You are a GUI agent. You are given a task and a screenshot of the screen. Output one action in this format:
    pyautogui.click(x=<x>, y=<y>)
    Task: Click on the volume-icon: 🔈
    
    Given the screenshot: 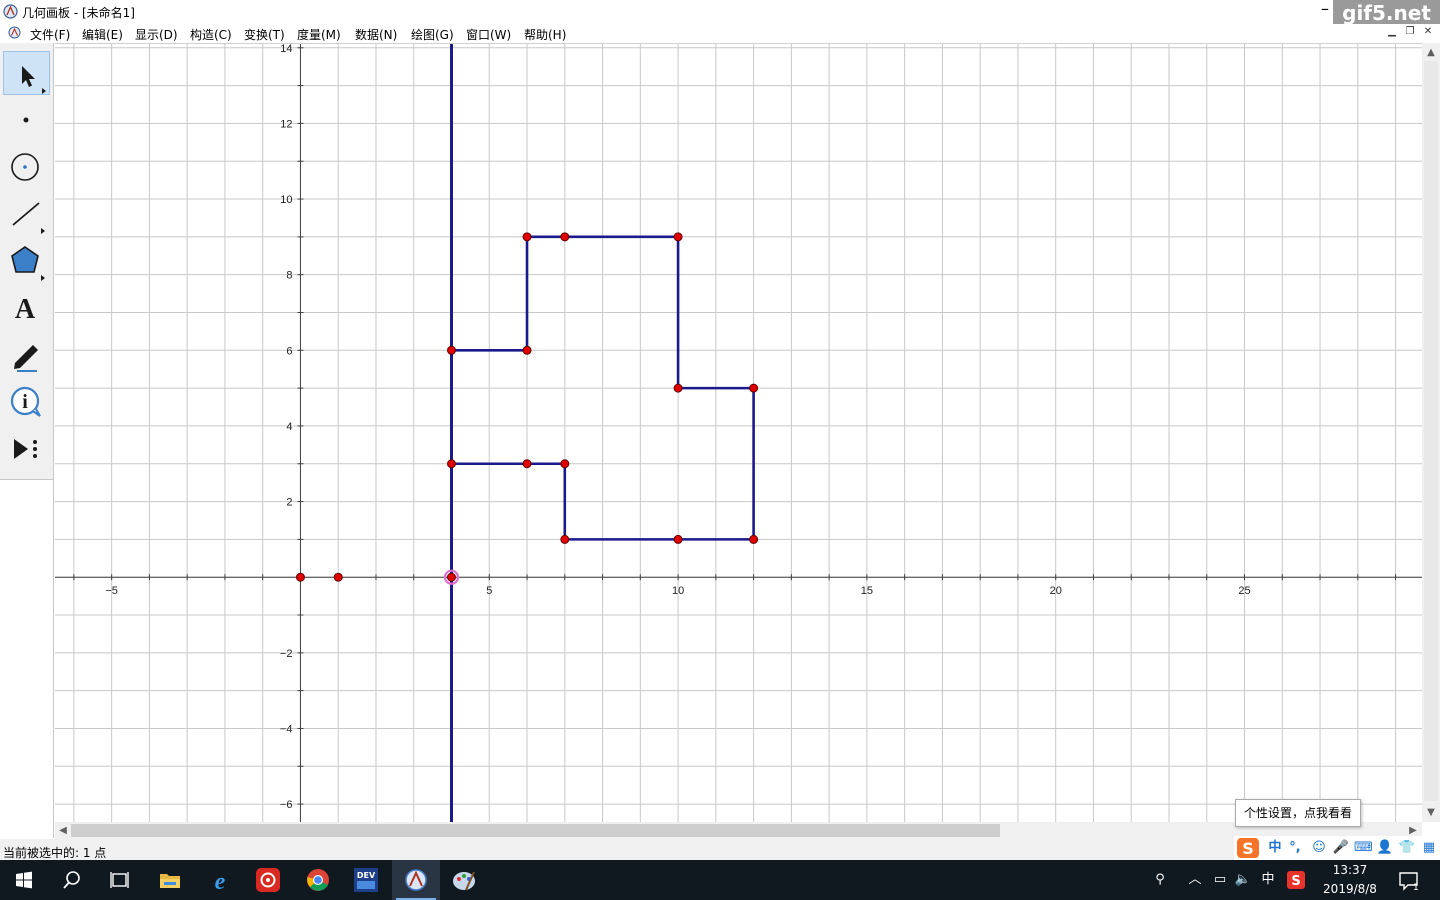 What is the action you would take?
    pyautogui.click(x=1243, y=880)
    